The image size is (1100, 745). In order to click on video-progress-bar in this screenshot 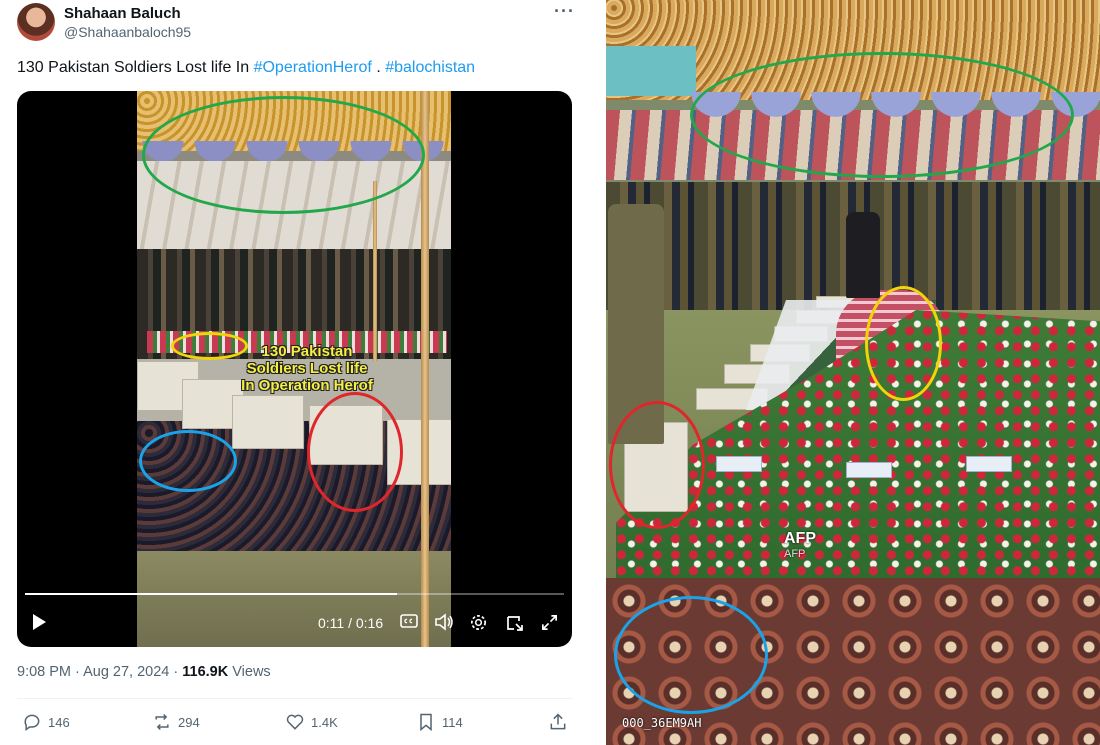, I will do `click(294, 594)`.